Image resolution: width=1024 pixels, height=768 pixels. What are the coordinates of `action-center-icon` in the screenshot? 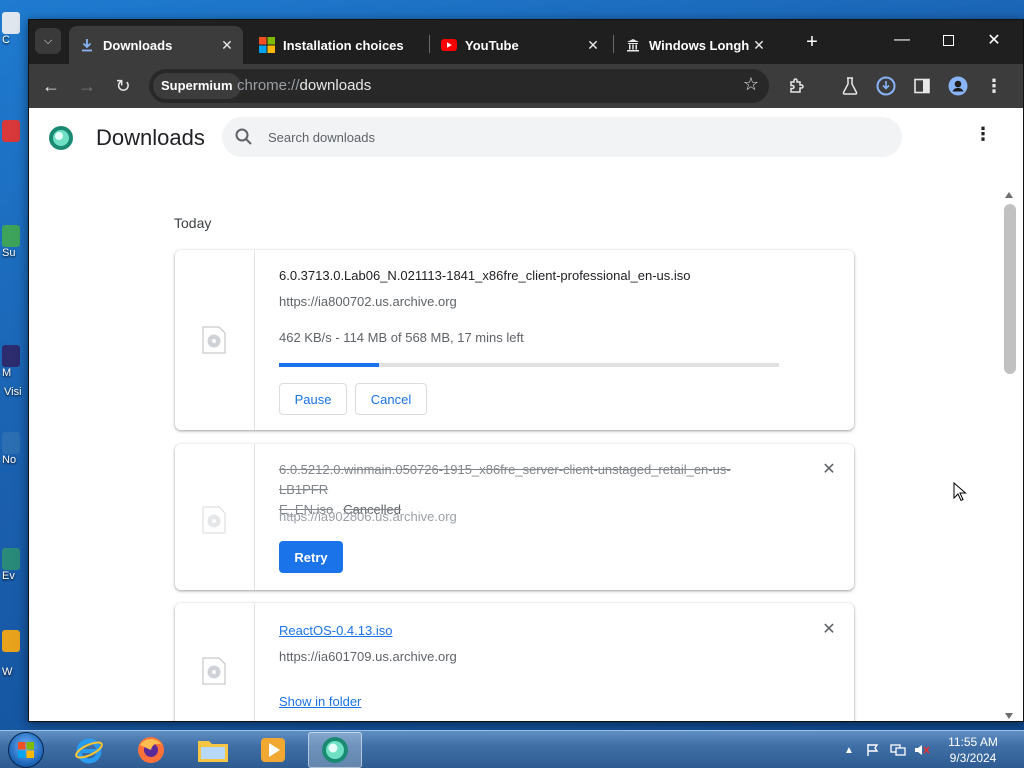 It's located at (873, 749).